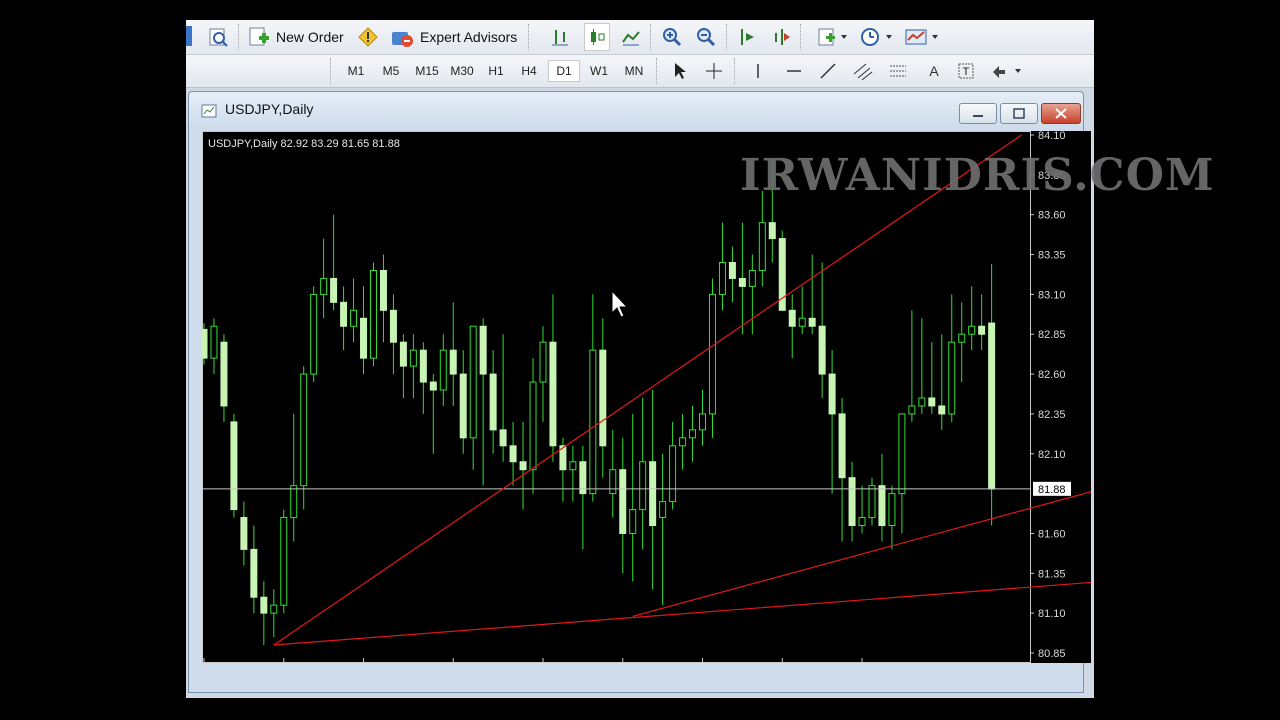 The image size is (1280, 720). I want to click on crosshair-tool-icon, so click(714, 71).